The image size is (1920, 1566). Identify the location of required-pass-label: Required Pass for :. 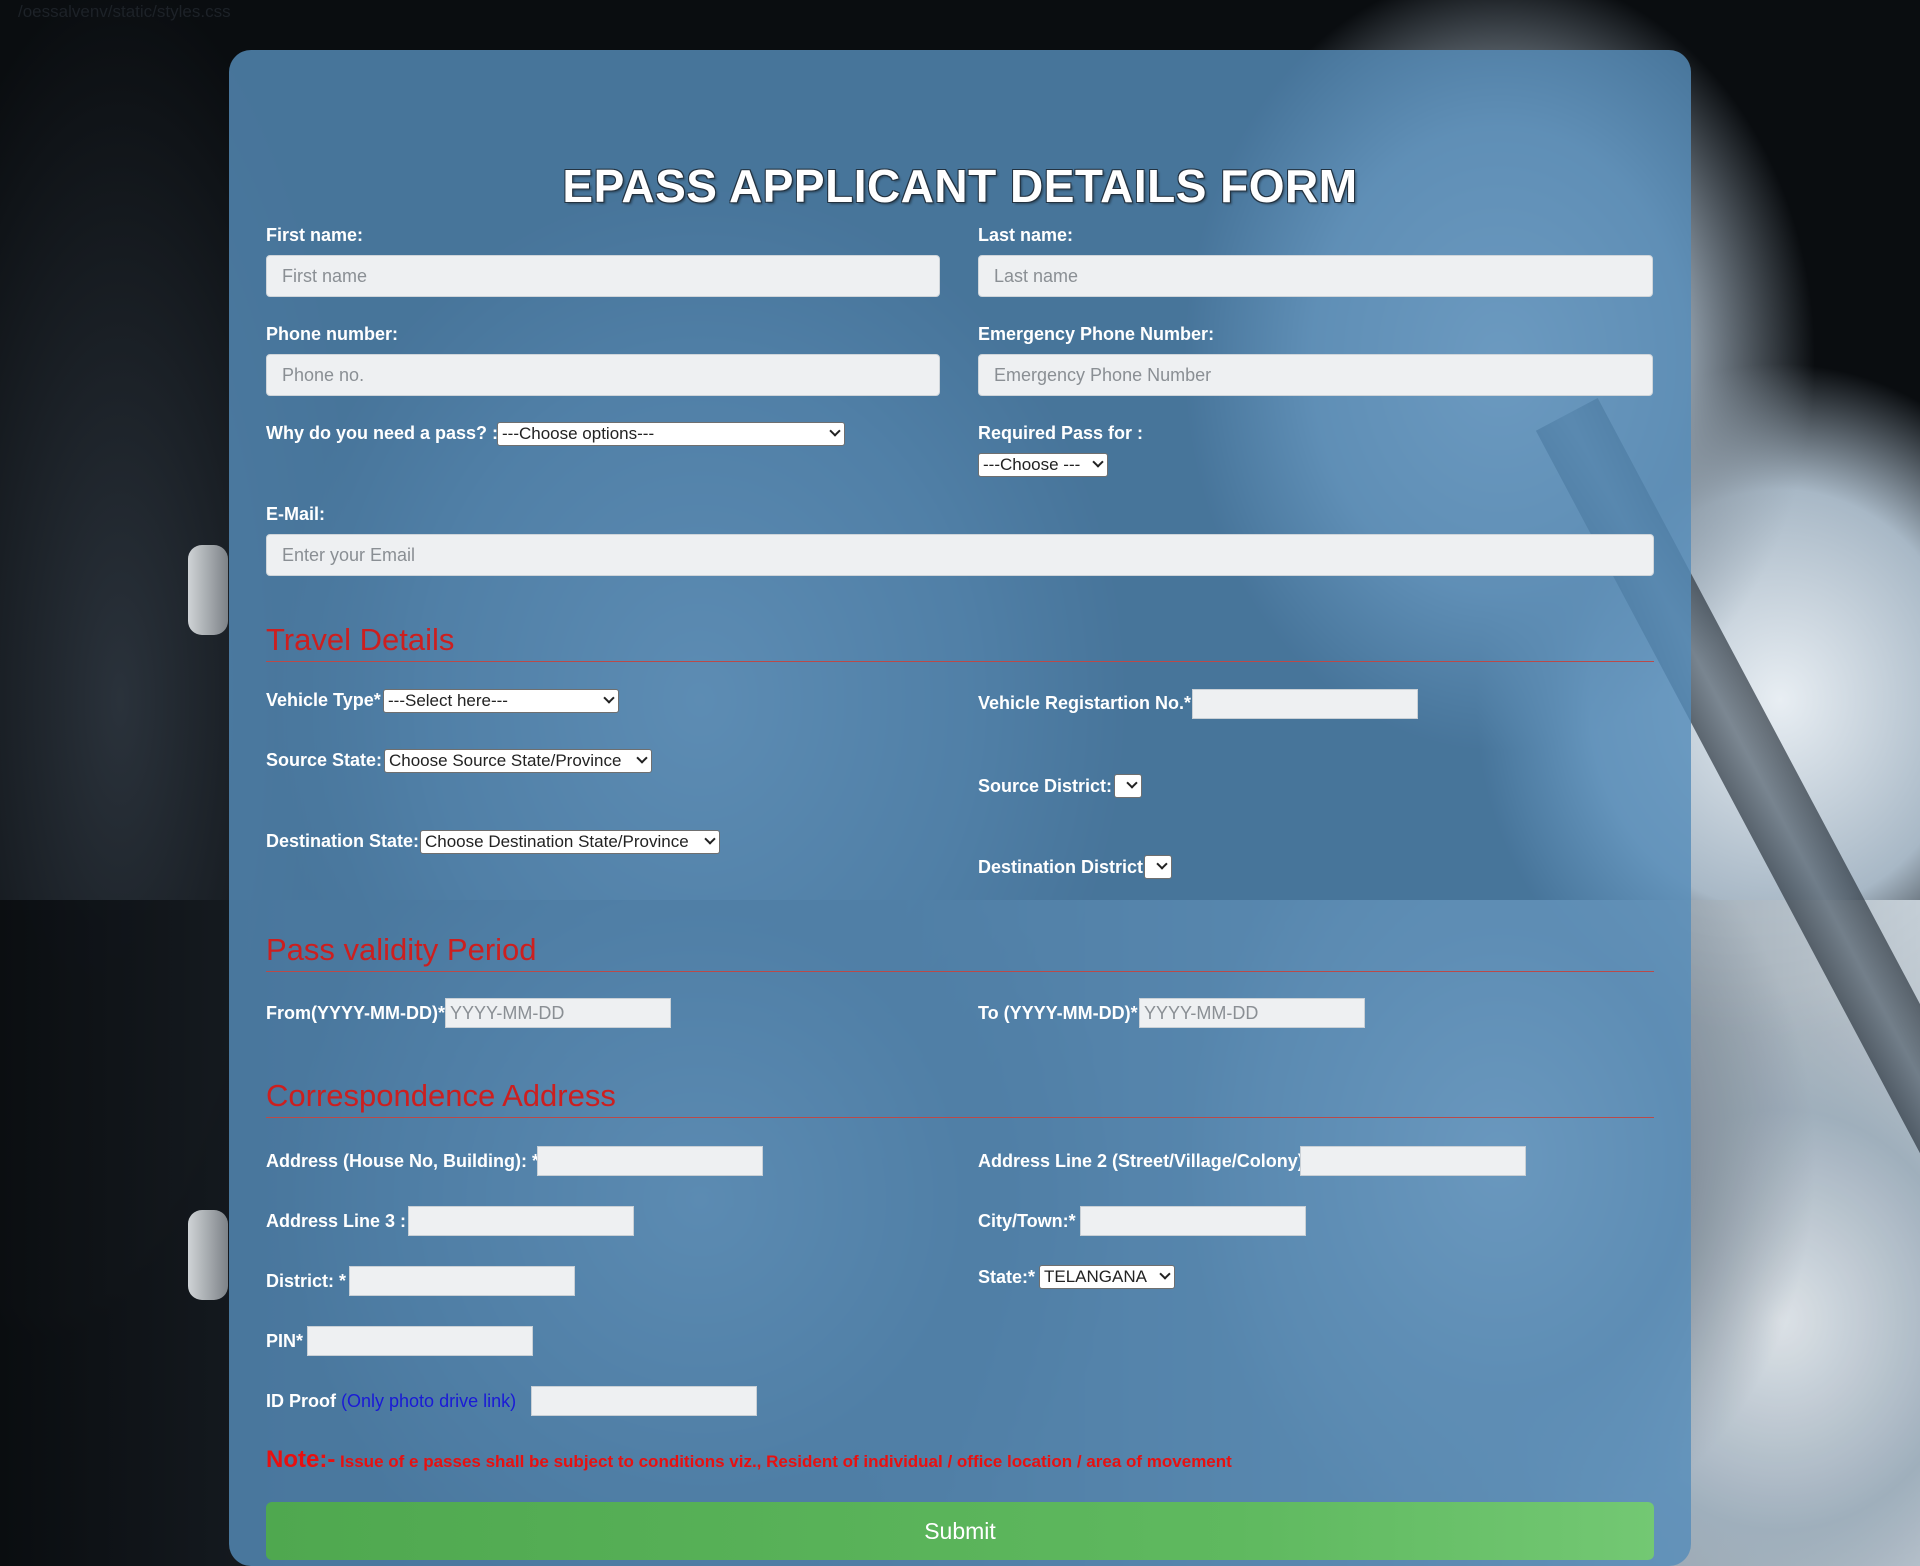
(1061, 433).